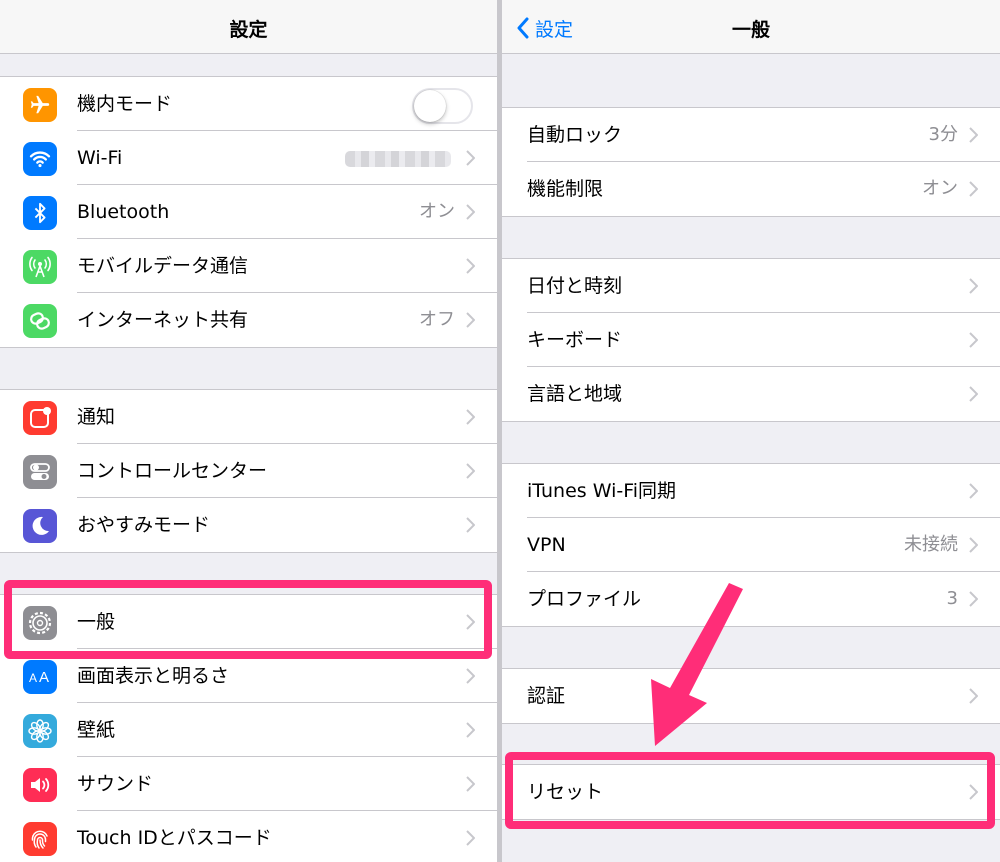 The image size is (1000, 862). Describe the element at coordinates (248, 104) in the screenshot. I see `settings-row-airplane-mode: 機内モード` at that location.